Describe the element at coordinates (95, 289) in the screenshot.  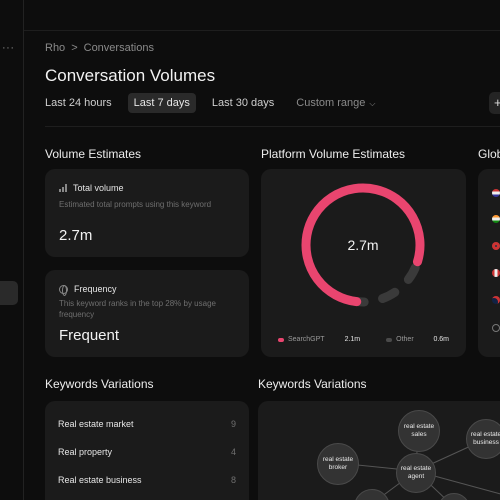
I see `frequency-label: Frequency` at that location.